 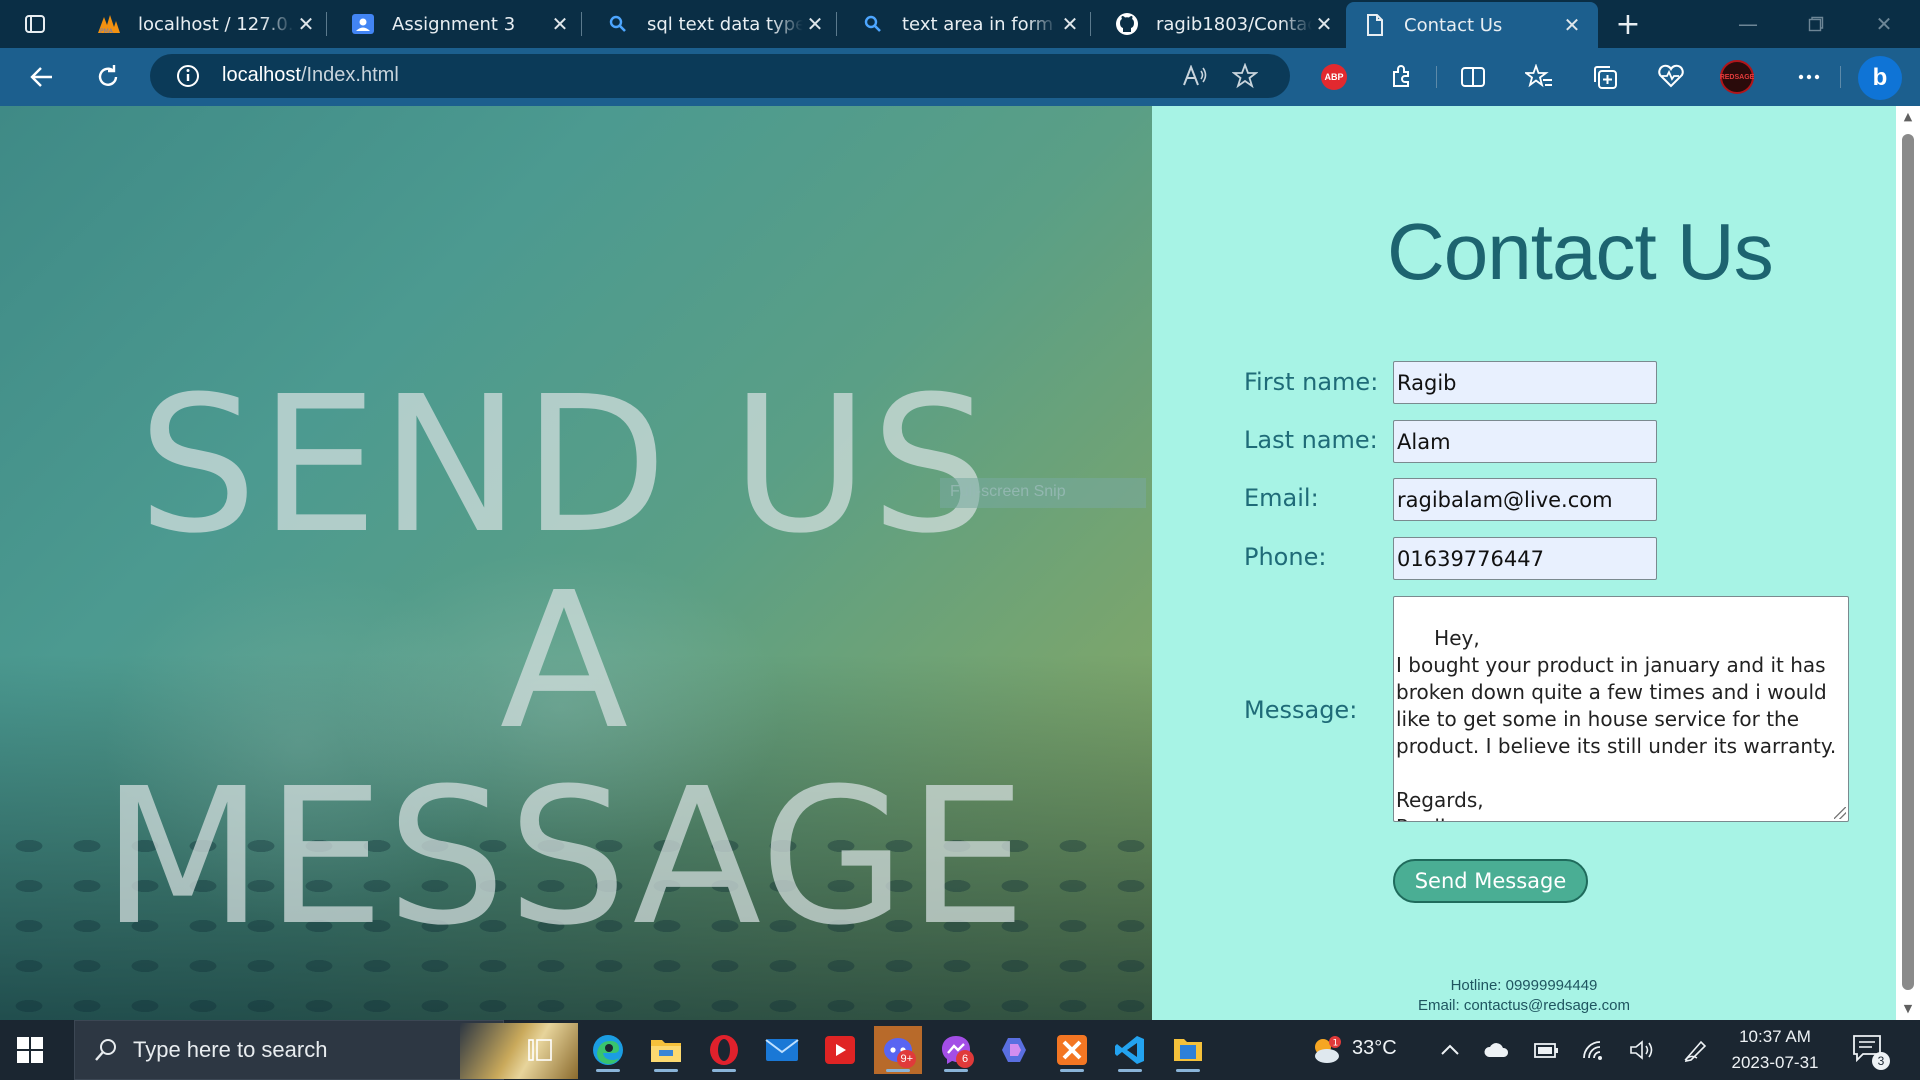 What do you see at coordinates (1525, 441) in the screenshot?
I see `last-name-input: Alam` at bounding box center [1525, 441].